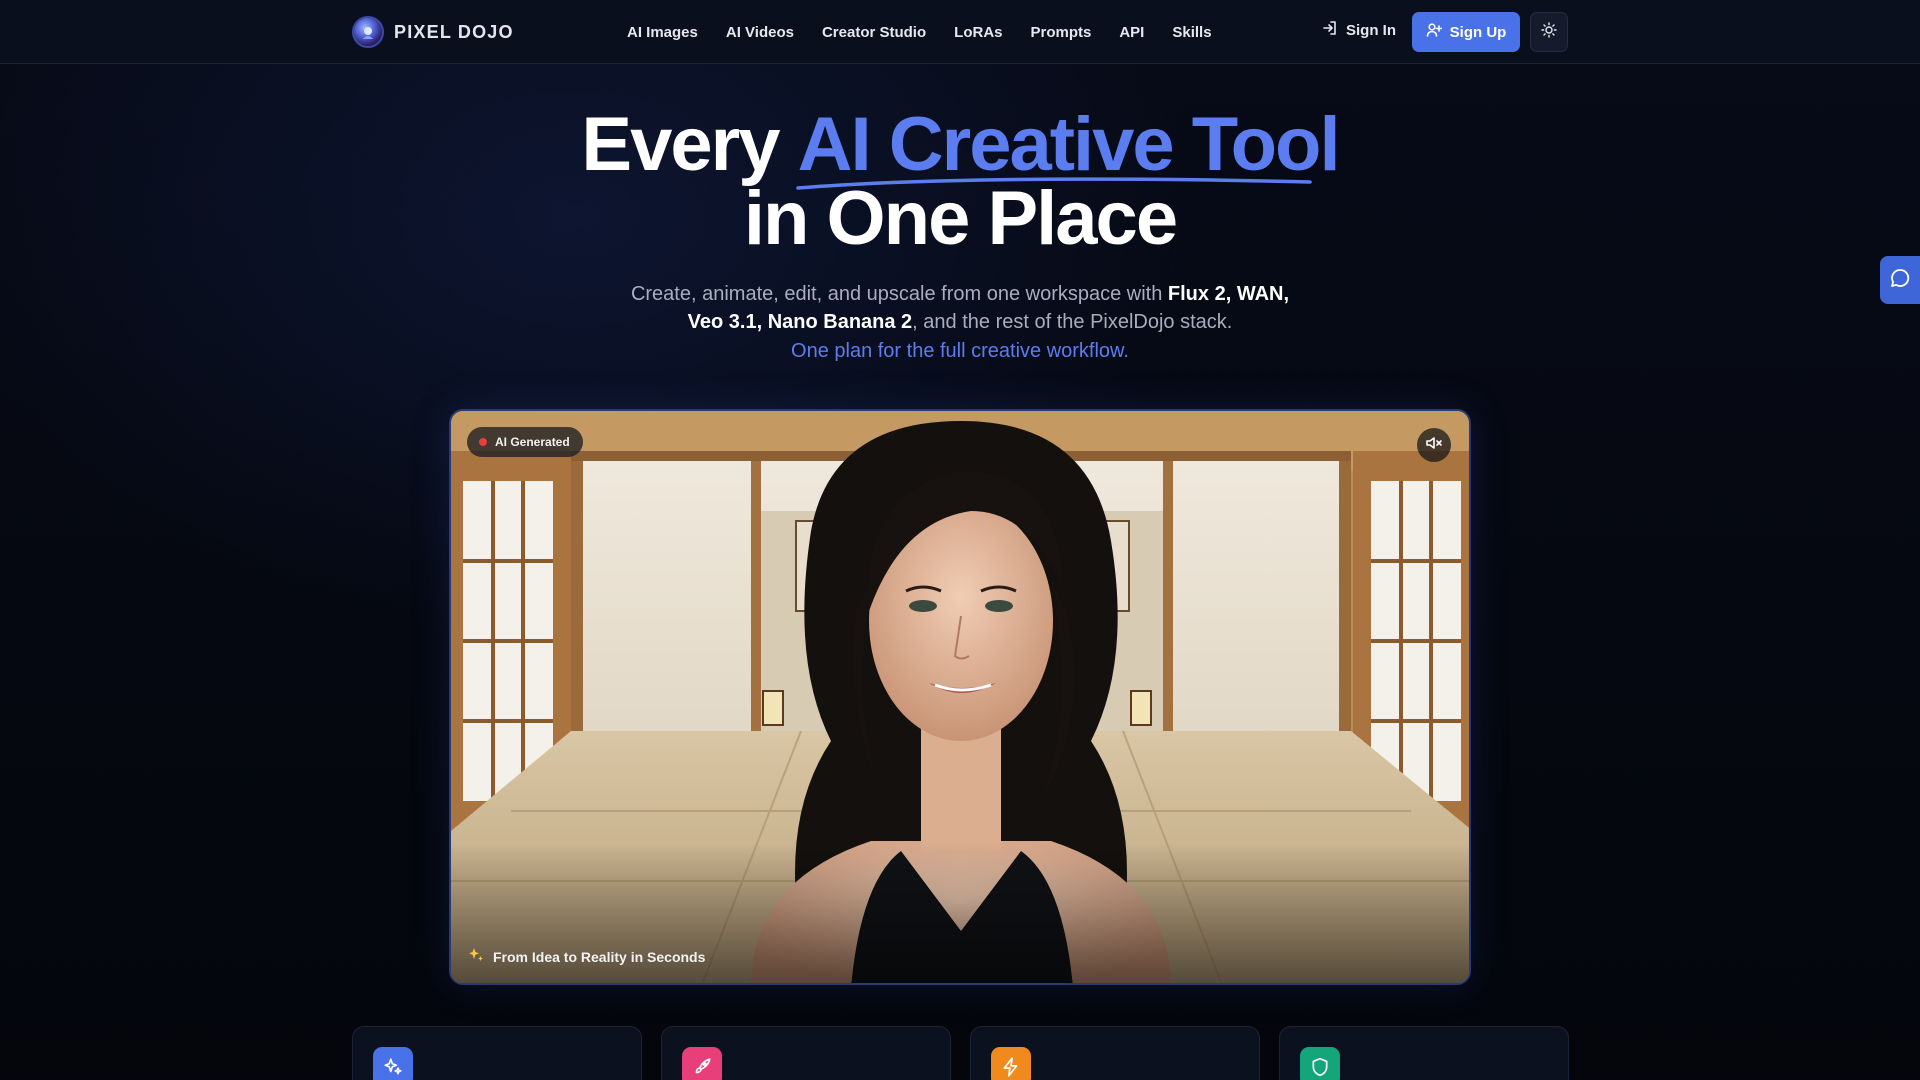 This screenshot has width=1920, height=1080. What do you see at coordinates (1320, 1063) in the screenshot?
I see `shield-icon` at bounding box center [1320, 1063].